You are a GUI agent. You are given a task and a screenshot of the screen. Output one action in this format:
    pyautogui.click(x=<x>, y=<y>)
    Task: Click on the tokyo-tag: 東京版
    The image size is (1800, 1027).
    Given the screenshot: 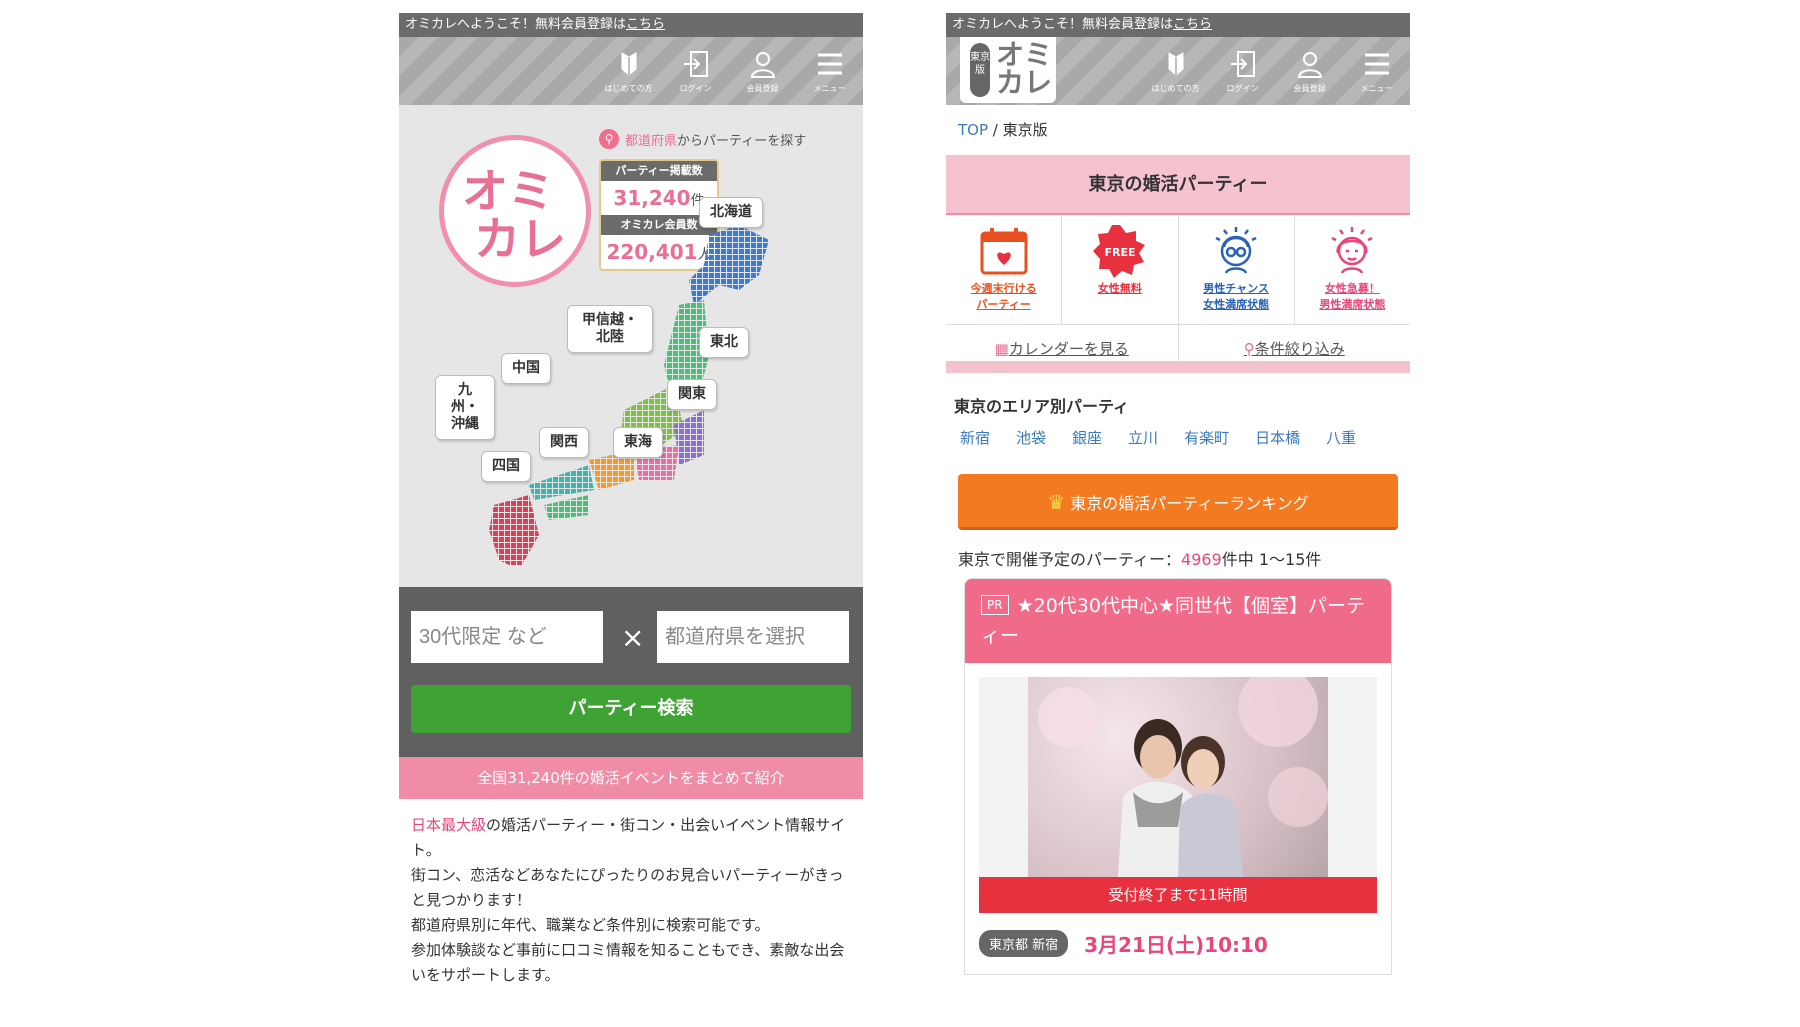 What is the action you would take?
    pyautogui.click(x=980, y=70)
    